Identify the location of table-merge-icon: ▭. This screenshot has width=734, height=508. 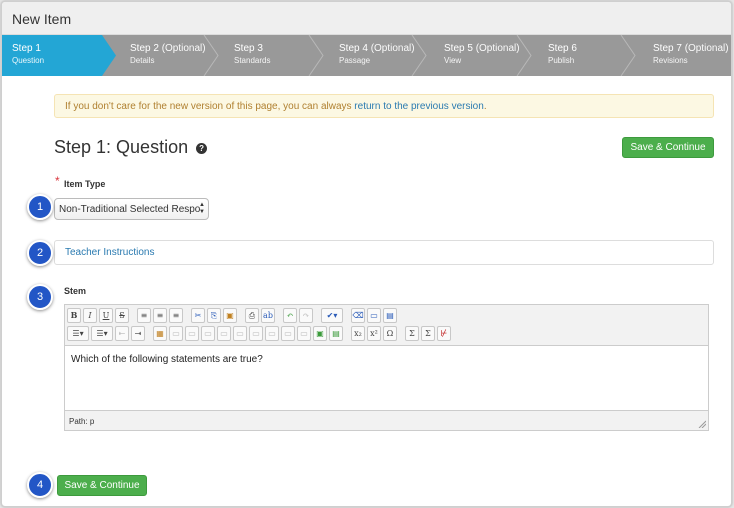
(224, 333).